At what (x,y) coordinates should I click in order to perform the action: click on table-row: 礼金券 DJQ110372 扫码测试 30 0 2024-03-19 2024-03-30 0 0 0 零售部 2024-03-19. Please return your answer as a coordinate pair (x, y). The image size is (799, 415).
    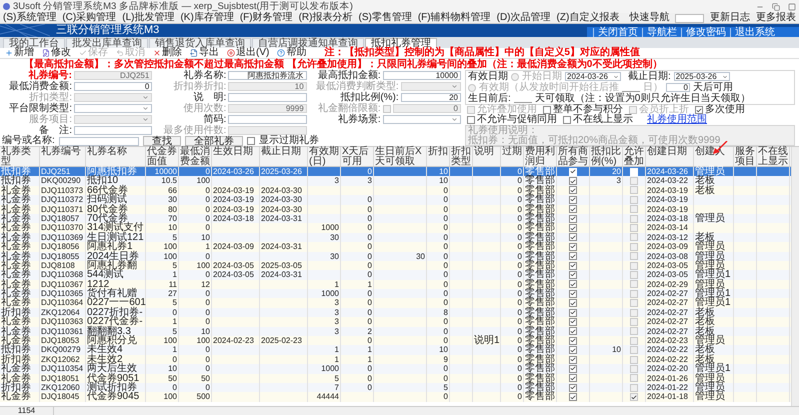
    Looking at the image, I should click on (395, 200).